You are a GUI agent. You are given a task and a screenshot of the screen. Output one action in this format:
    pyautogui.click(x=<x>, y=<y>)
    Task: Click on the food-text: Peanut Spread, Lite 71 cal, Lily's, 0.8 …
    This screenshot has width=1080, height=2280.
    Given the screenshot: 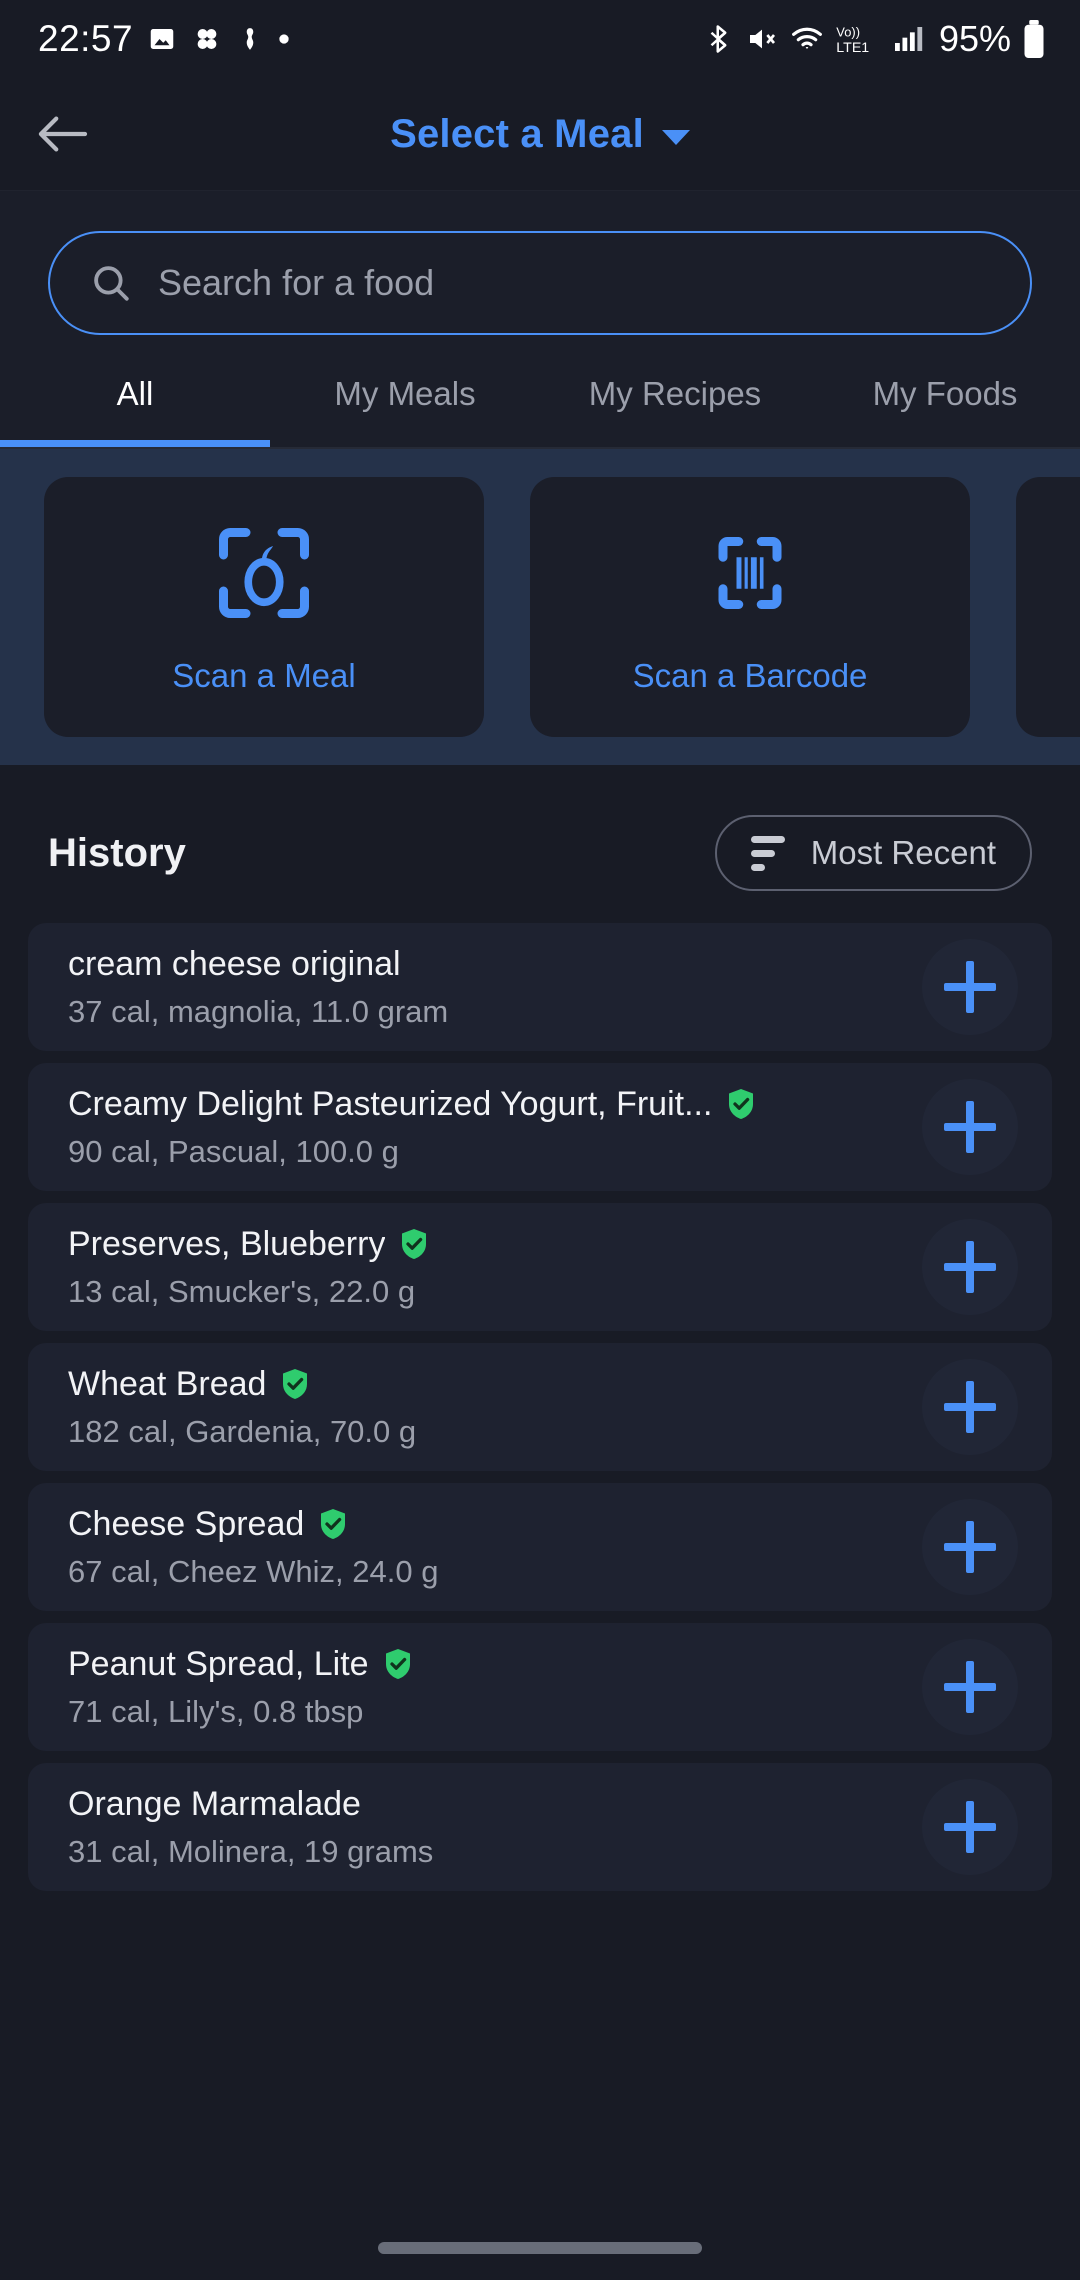 What is the action you would take?
    pyautogui.click(x=495, y=1687)
    